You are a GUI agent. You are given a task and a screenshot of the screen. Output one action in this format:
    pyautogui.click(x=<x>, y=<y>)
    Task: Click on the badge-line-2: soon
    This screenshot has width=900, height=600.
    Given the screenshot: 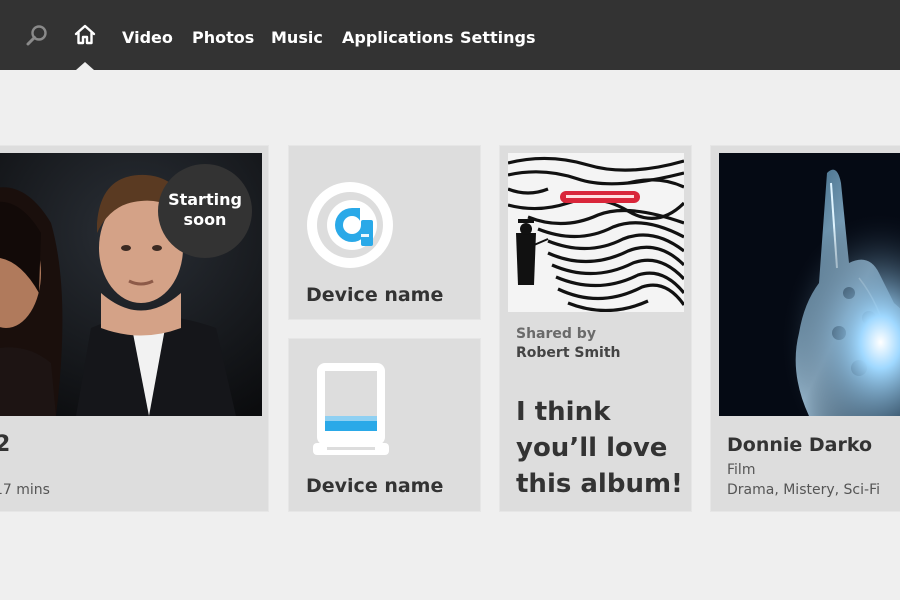 What is the action you would take?
    pyautogui.click(x=205, y=219)
    